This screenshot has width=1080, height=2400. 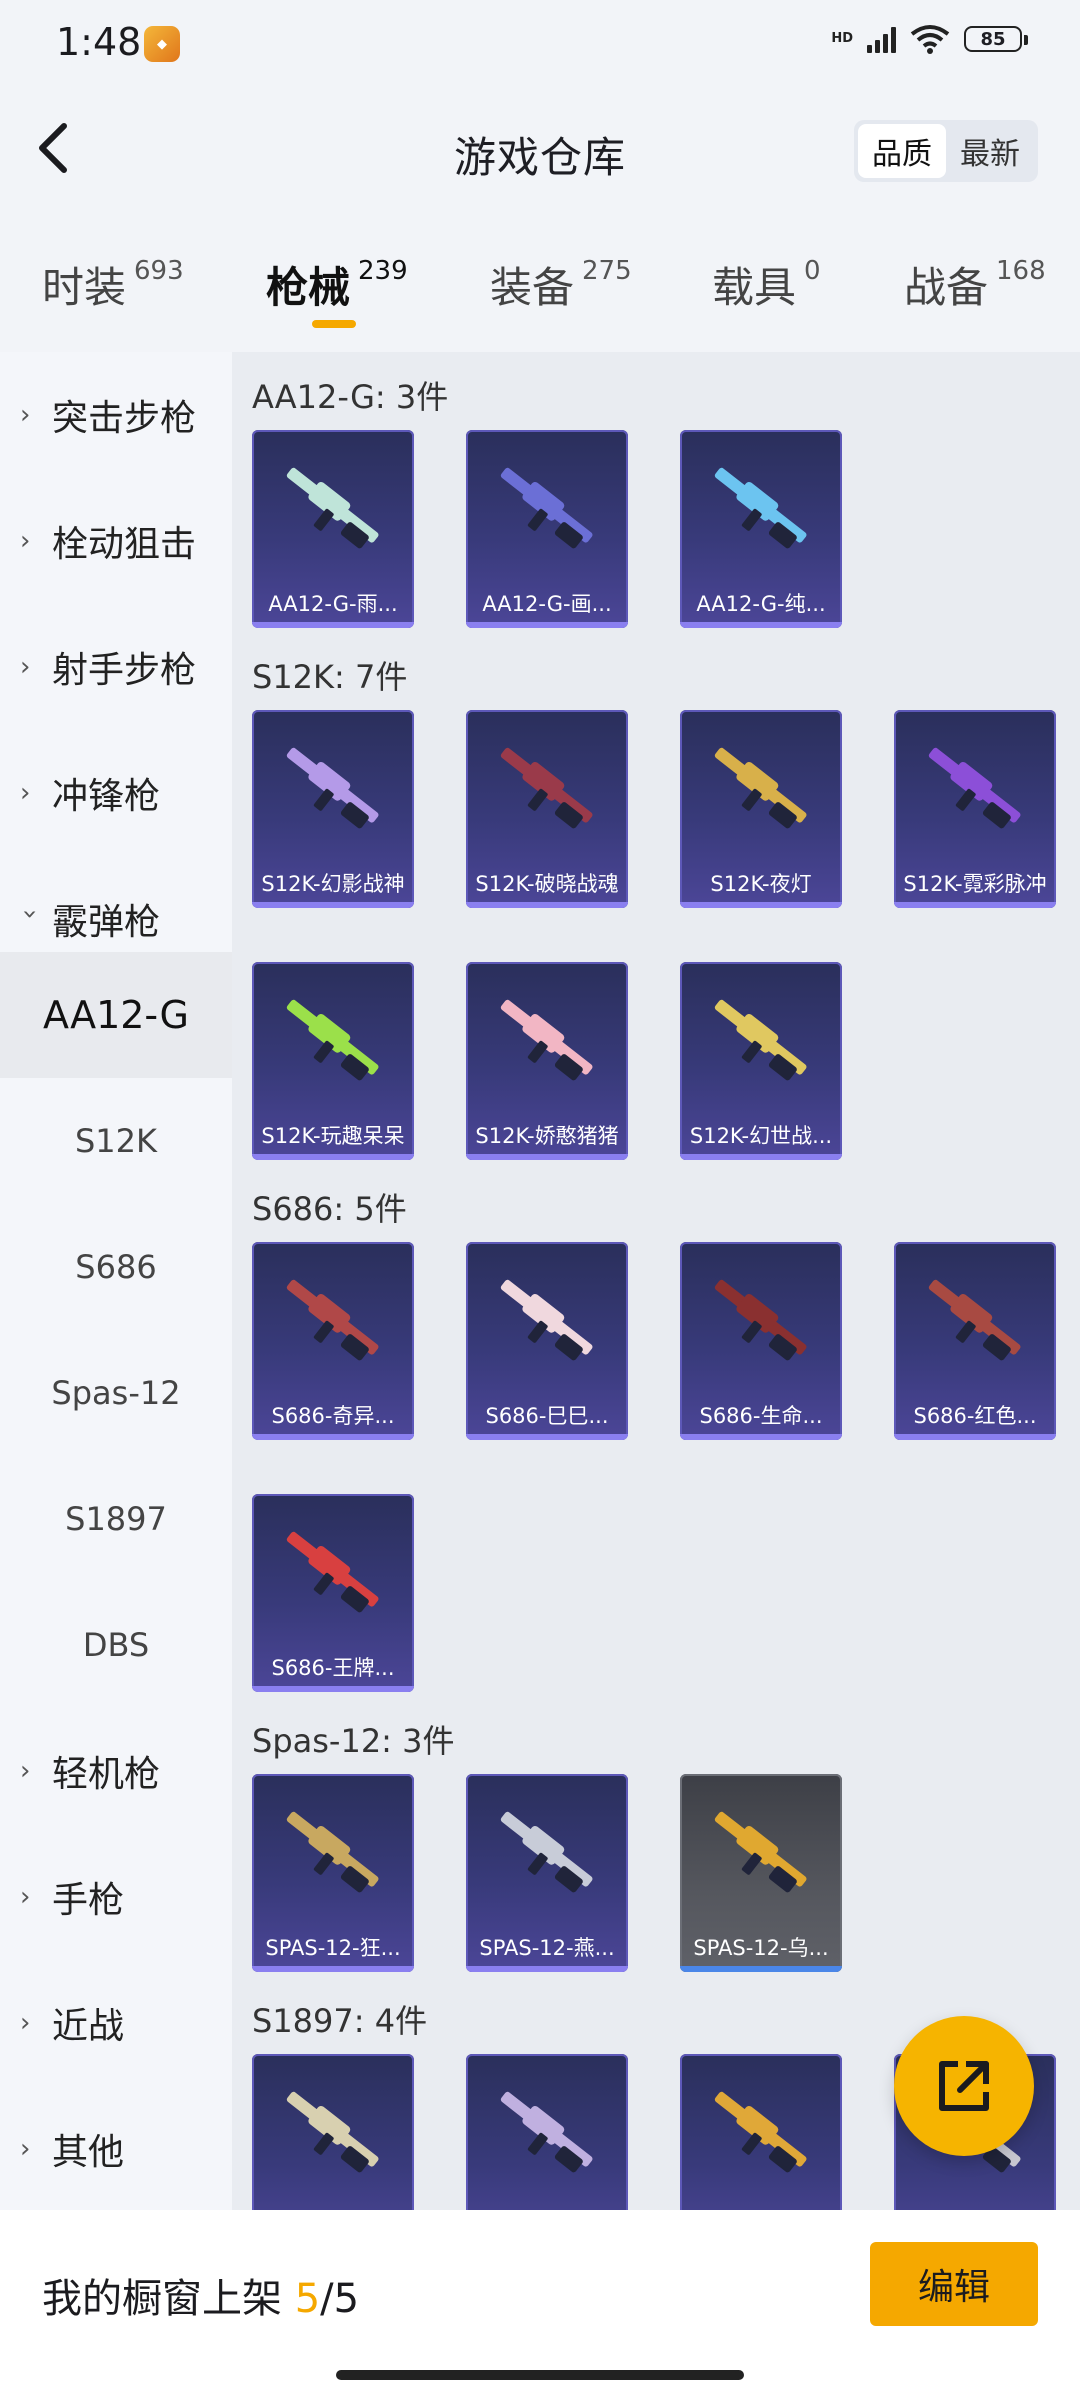 I want to click on sidebar-item-pistol: › 手枪, so click(x=116, y=1897).